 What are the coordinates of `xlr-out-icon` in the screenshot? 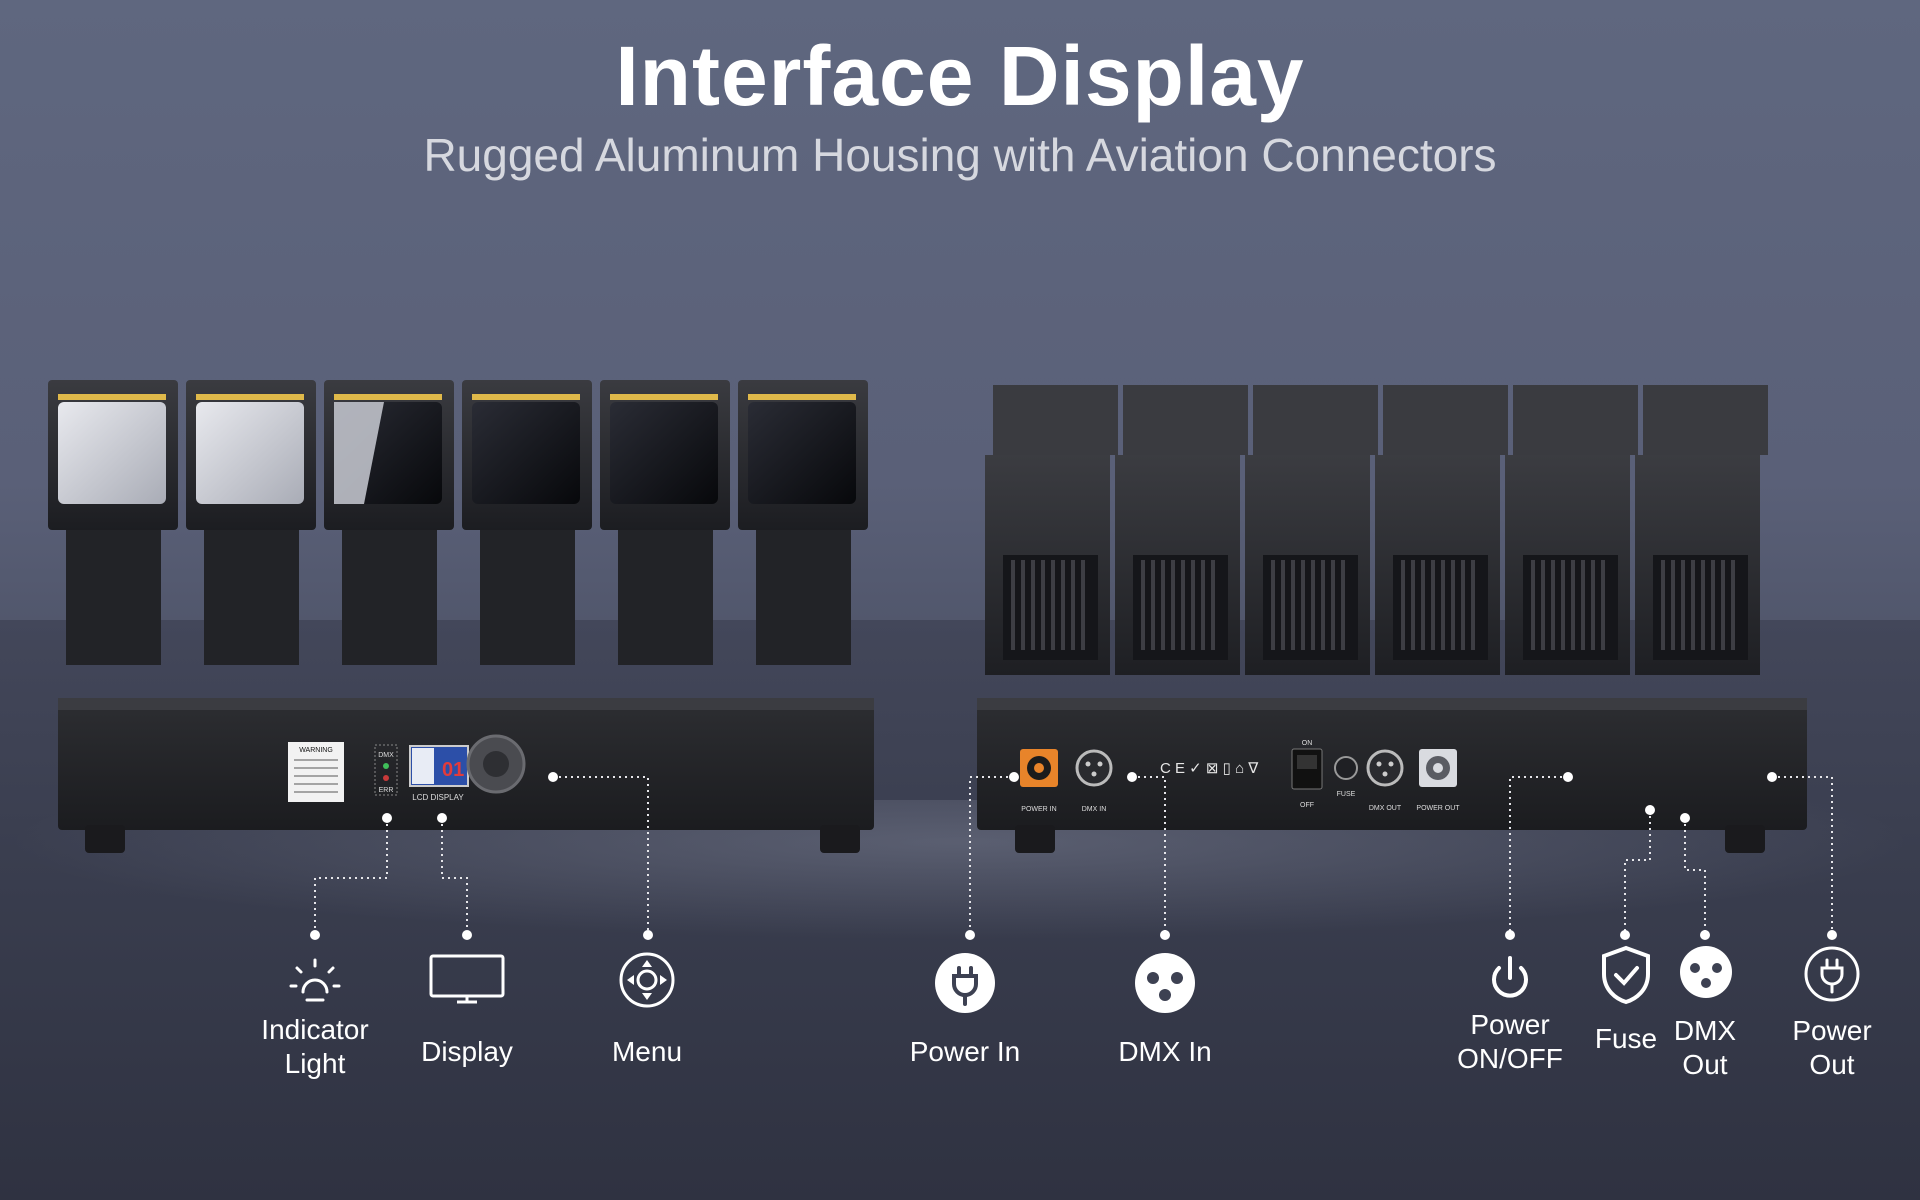 It's located at (1706, 972).